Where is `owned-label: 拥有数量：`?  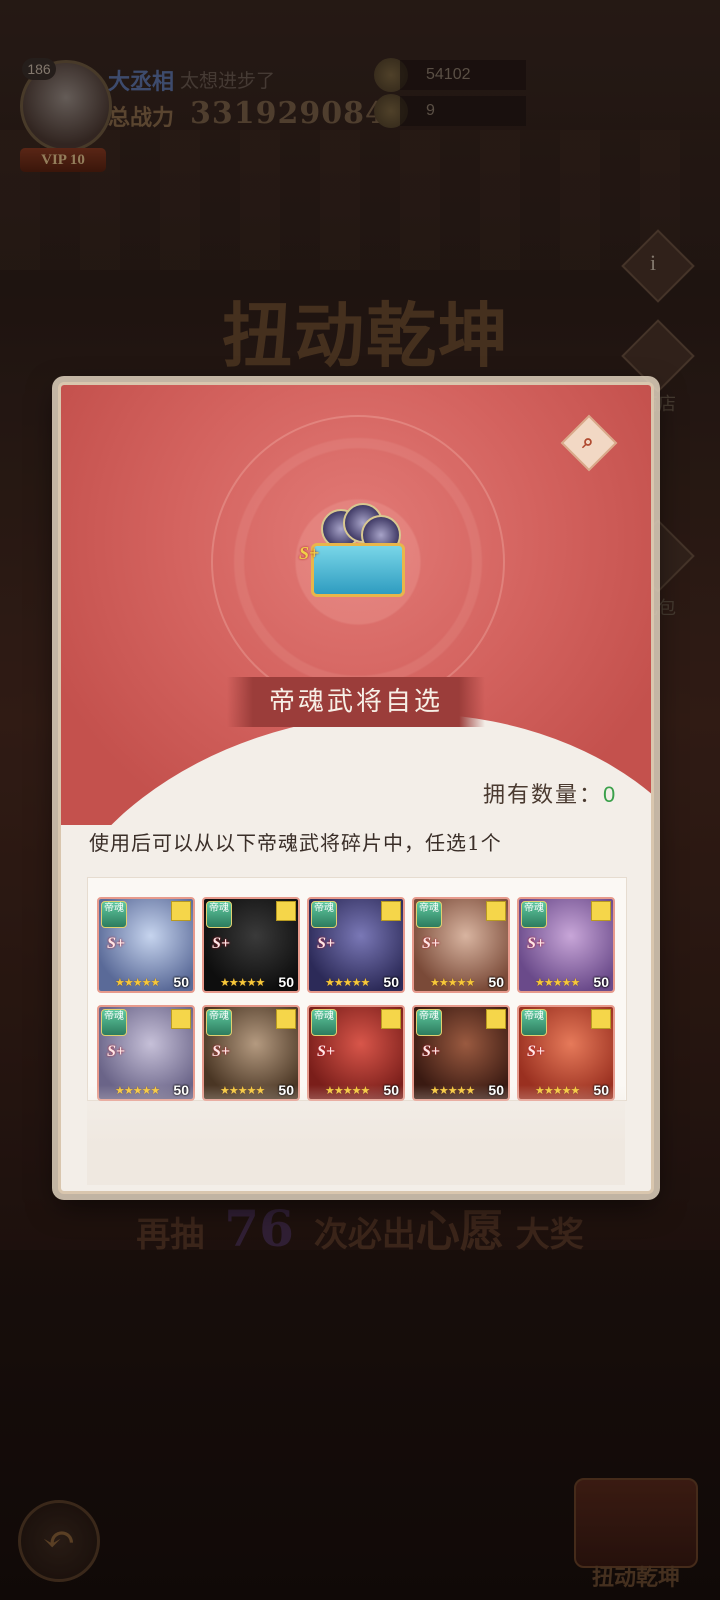 owned-label: 拥有数量： is located at coordinates (543, 795).